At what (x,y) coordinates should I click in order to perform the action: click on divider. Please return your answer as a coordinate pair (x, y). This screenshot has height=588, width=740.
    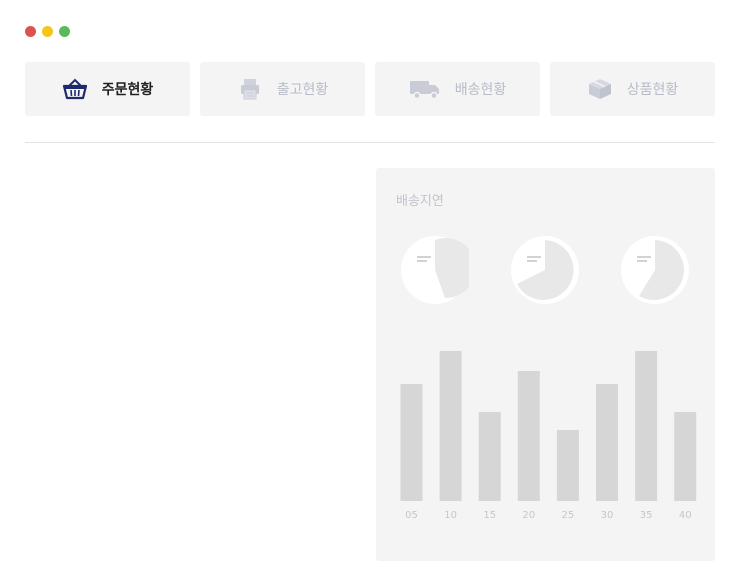
    Looking at the image, I should click on (370, 142).